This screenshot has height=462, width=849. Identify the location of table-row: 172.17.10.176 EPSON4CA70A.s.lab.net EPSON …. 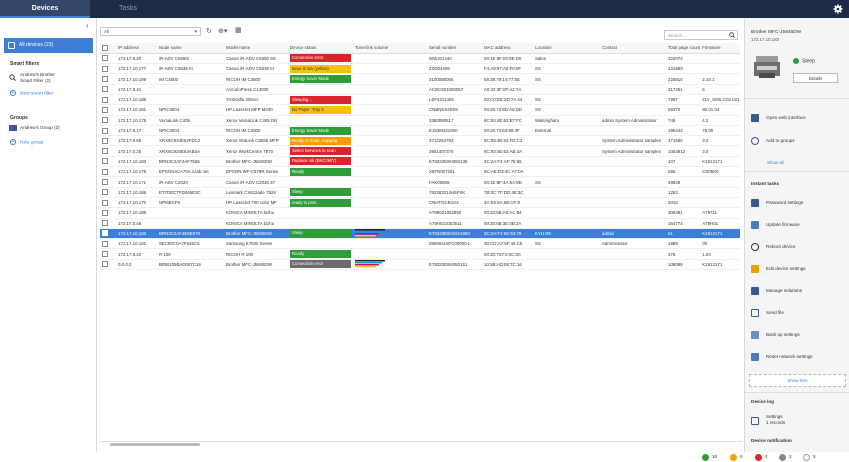
(420, 172).